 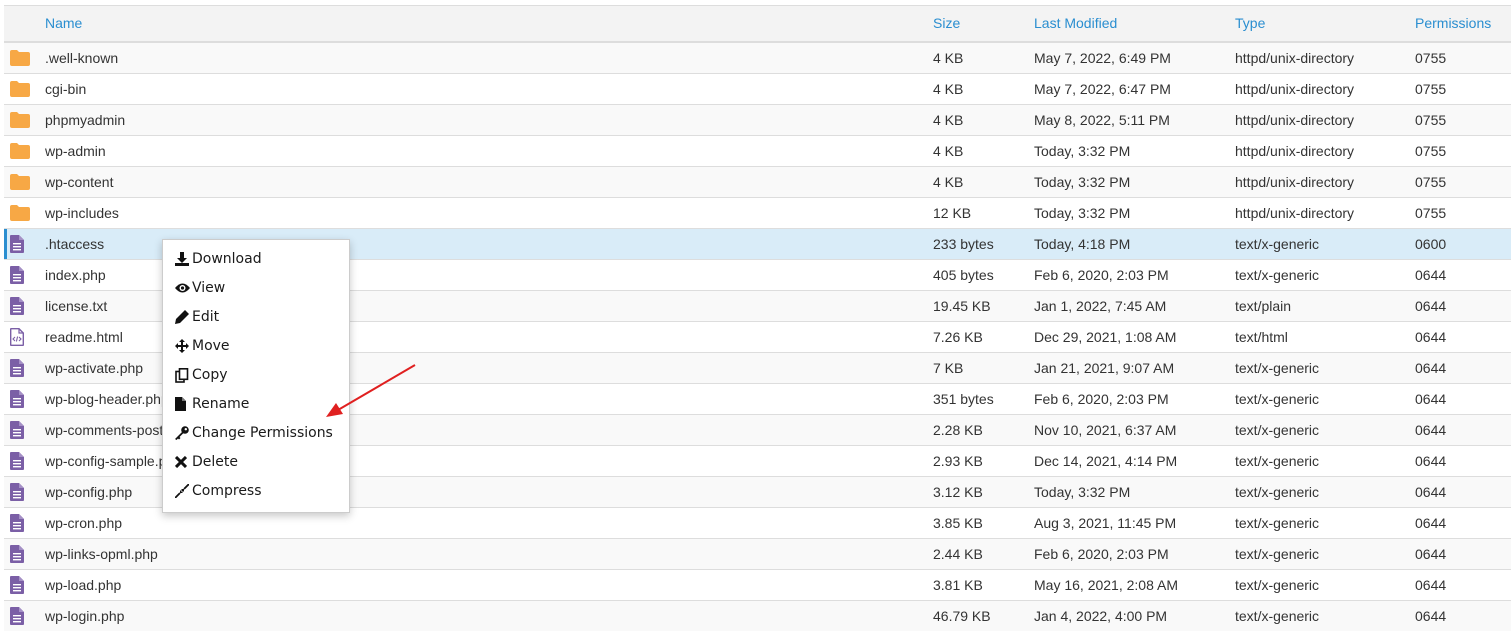 What do you see at coordinates (1105, 337) in the screenshot?
I see `file-last-modified: Dec 29, 2021, 1:08 AM` at bounding box center [1105, 337].